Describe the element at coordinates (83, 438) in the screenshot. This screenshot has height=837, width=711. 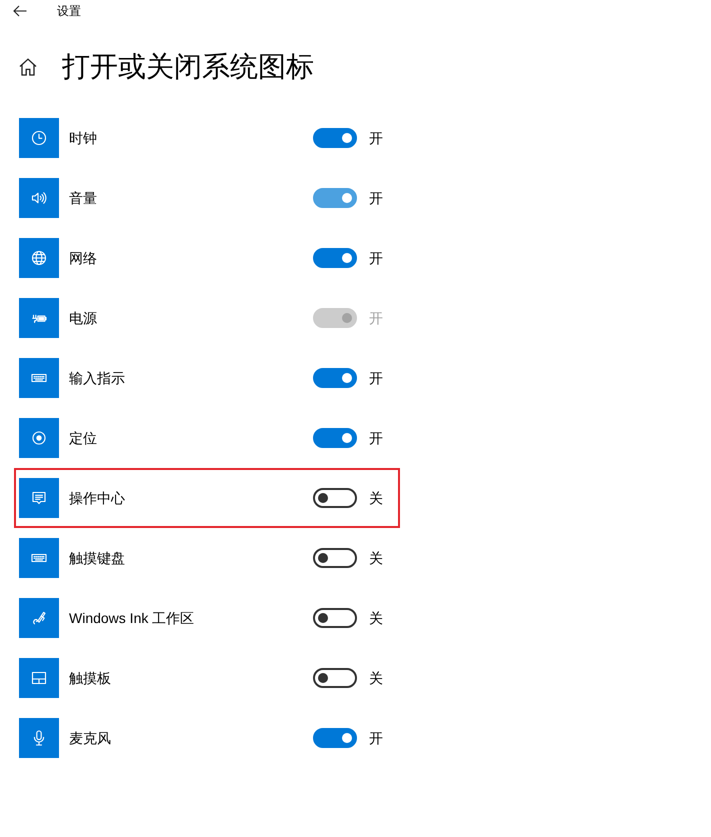
I see `setting-label: 定位` at that location.